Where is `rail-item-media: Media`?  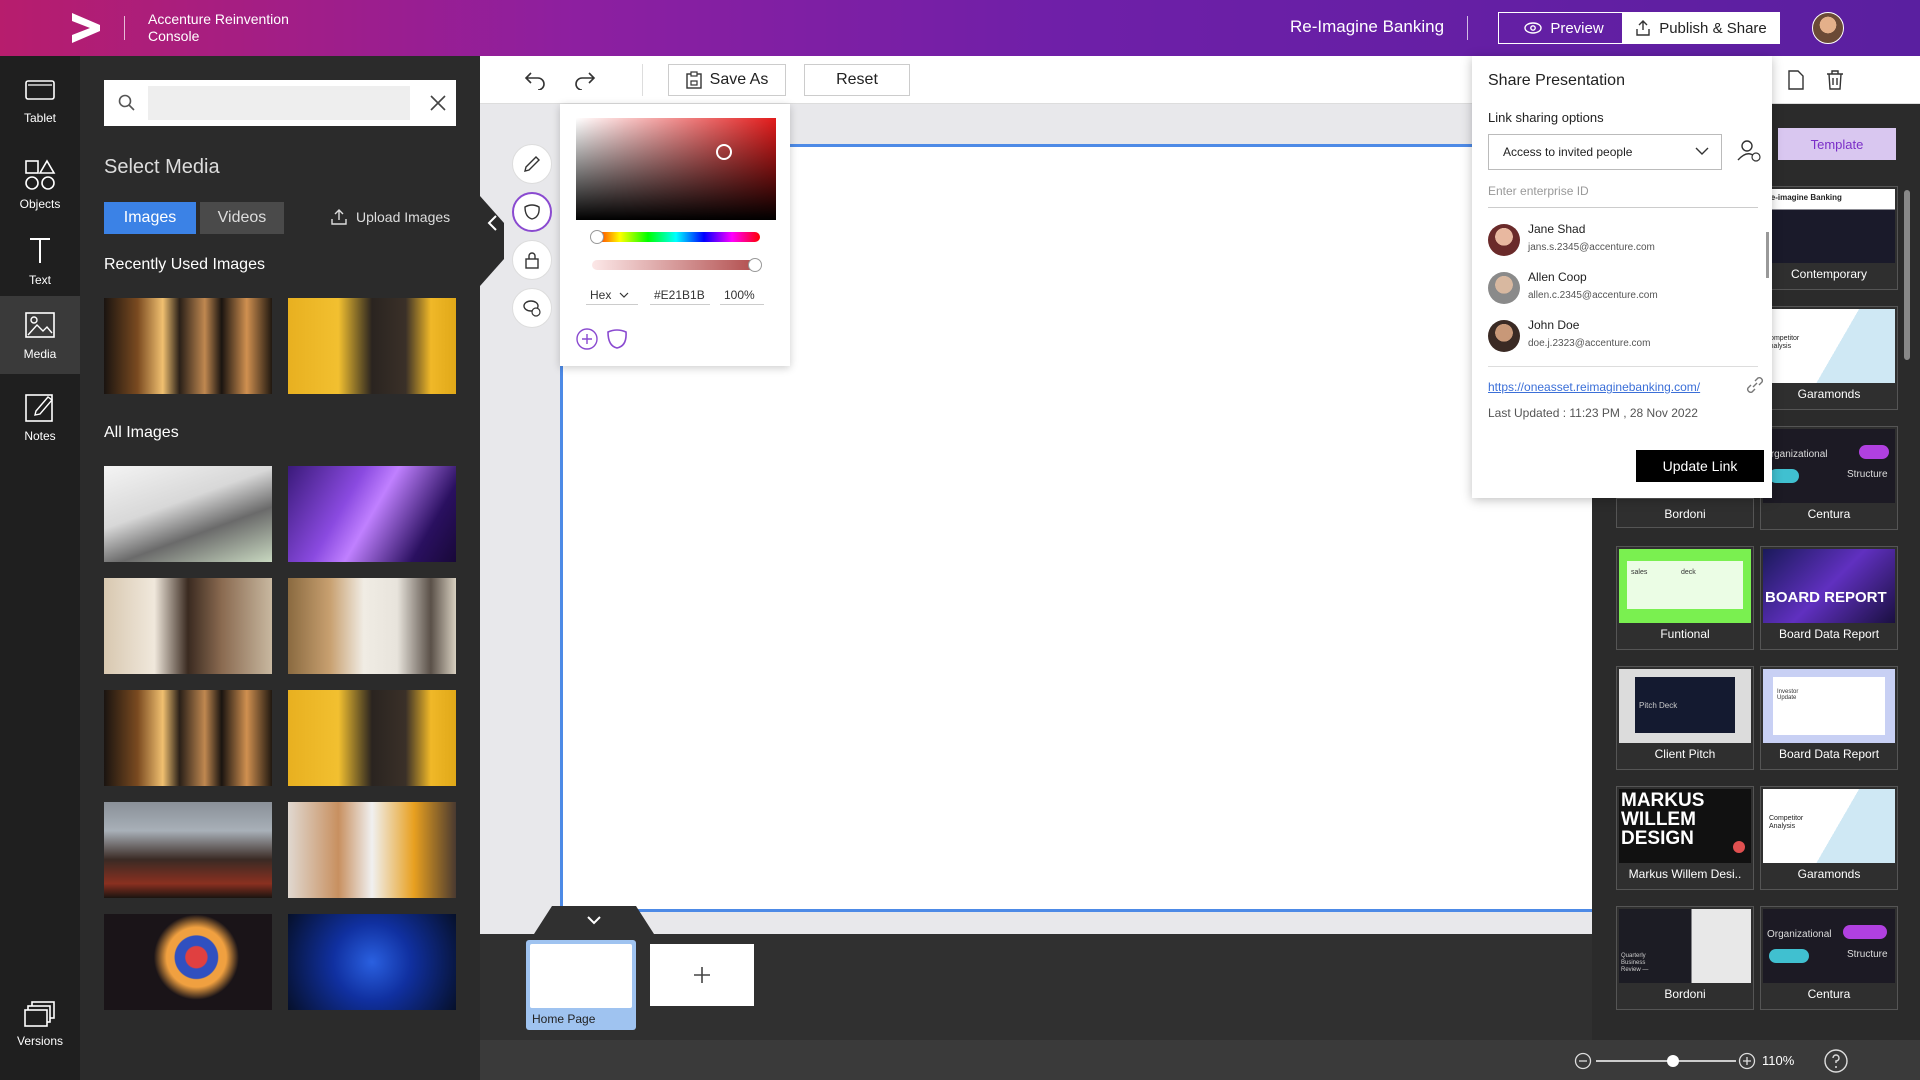
rail-item-media: Media is located at coordinates (40, 335).